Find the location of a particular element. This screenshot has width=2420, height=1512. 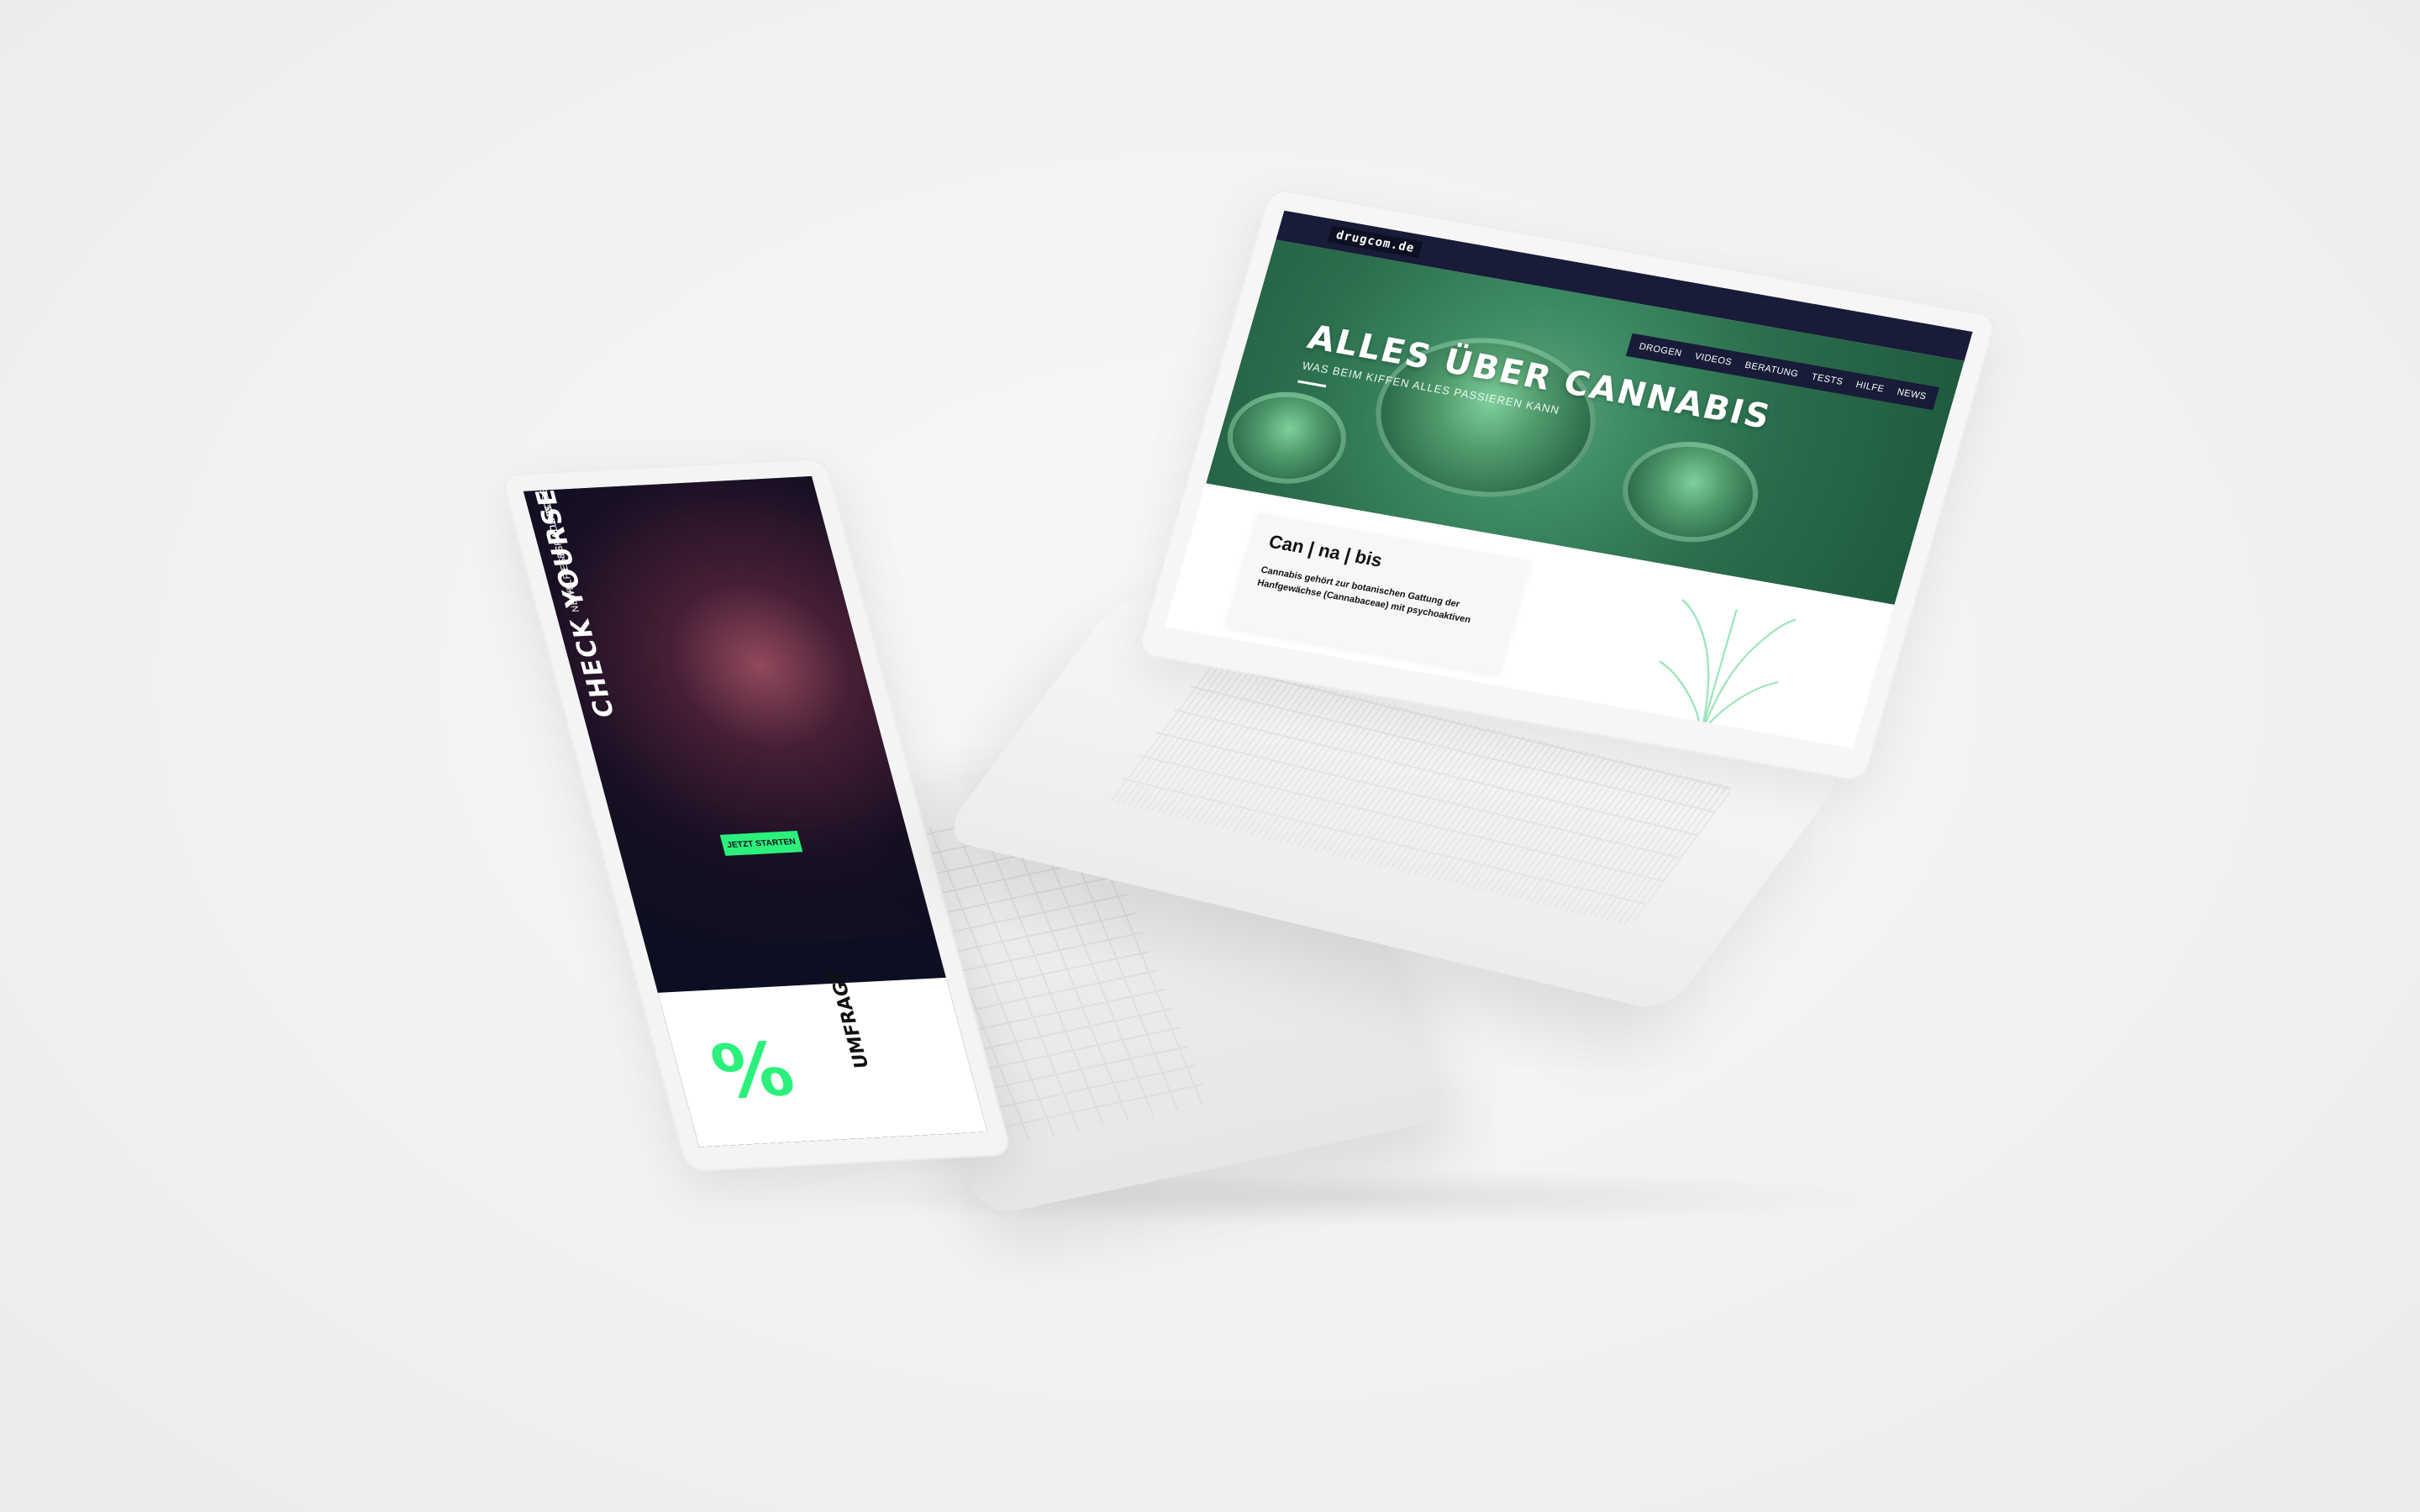

right-nav-item-hilfe: HILFE is located at coordinates (1870, 387).